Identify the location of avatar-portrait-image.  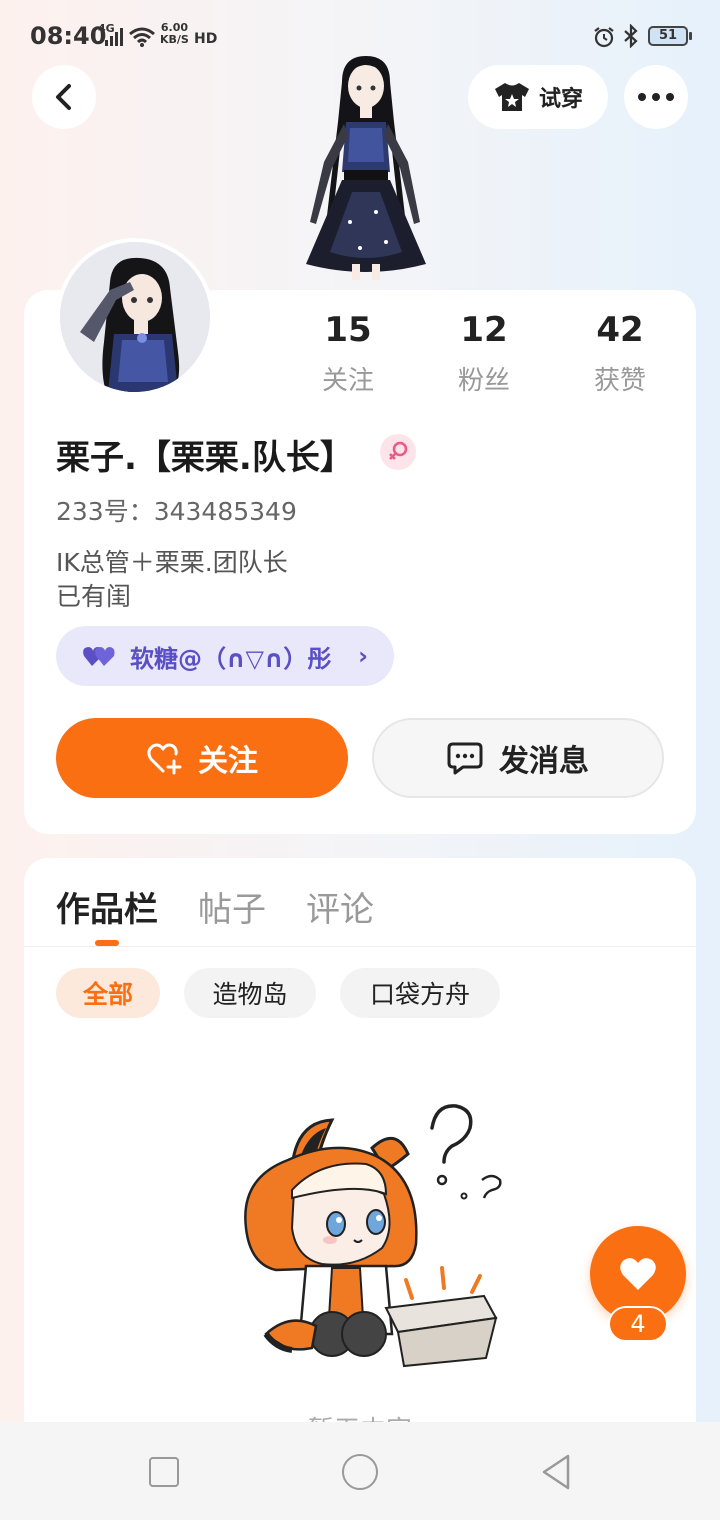
(135, 317).